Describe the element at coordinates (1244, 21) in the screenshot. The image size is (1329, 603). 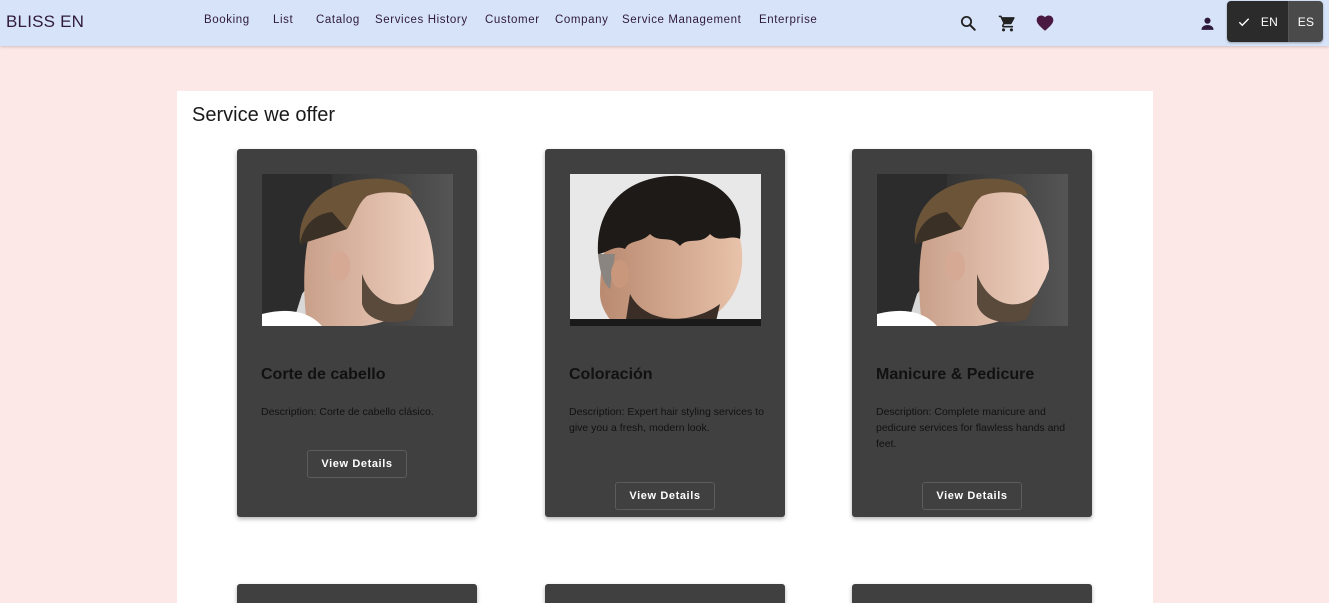
I see `check-icon` at that location.